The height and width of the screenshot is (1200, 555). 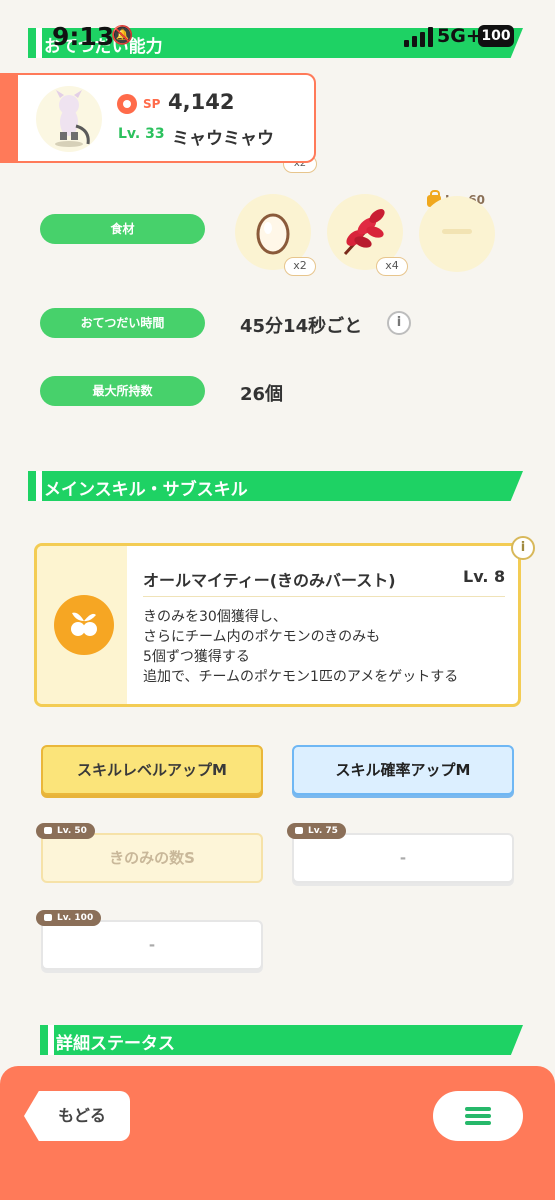 I want to click on pokemon-summary-card: SP 4,142 Lv. 33 ミャウミャウ, so click(x=158, y=118).